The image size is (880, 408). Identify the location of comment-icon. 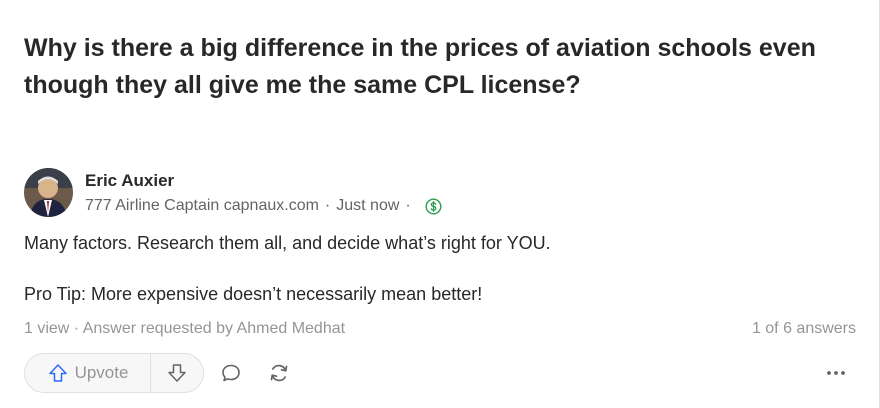
(231, 373).